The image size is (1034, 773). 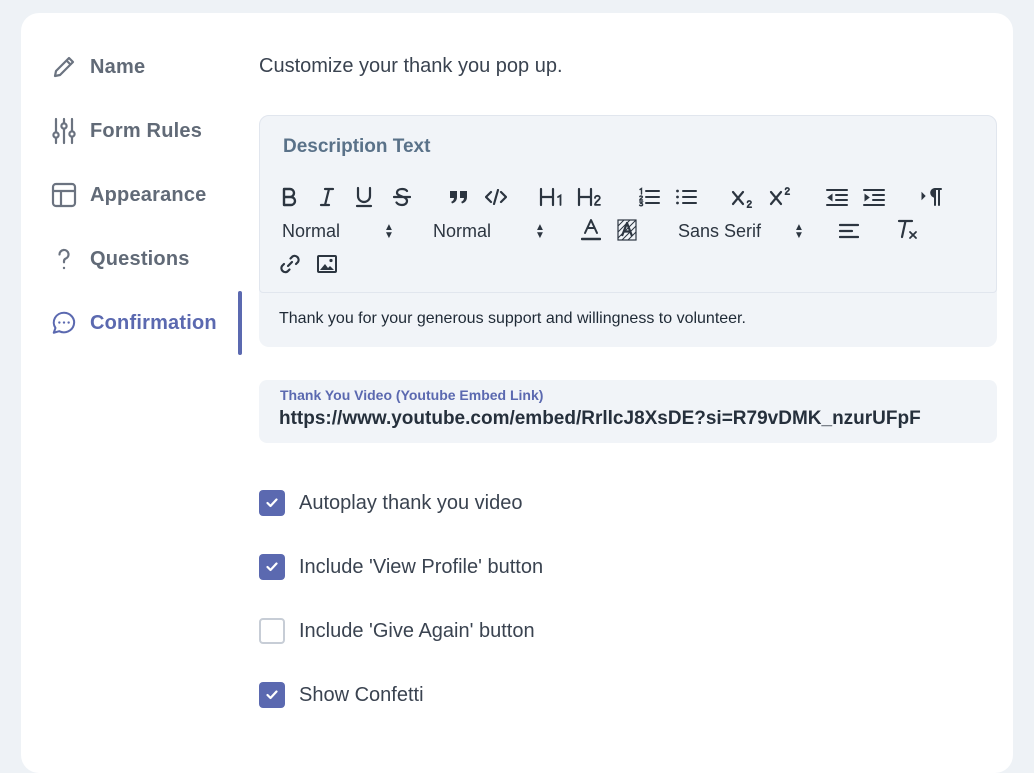 What do you see at coordinates (327, 197) in the screenshot?
I see `italic-icon` at bounding box center [327, 197].